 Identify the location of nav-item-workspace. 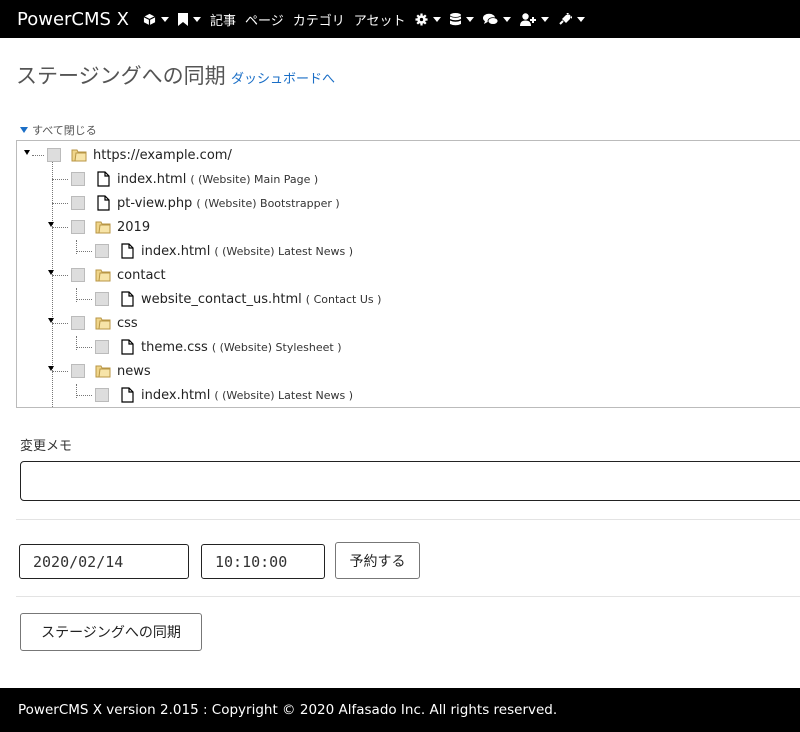
(156, 19).